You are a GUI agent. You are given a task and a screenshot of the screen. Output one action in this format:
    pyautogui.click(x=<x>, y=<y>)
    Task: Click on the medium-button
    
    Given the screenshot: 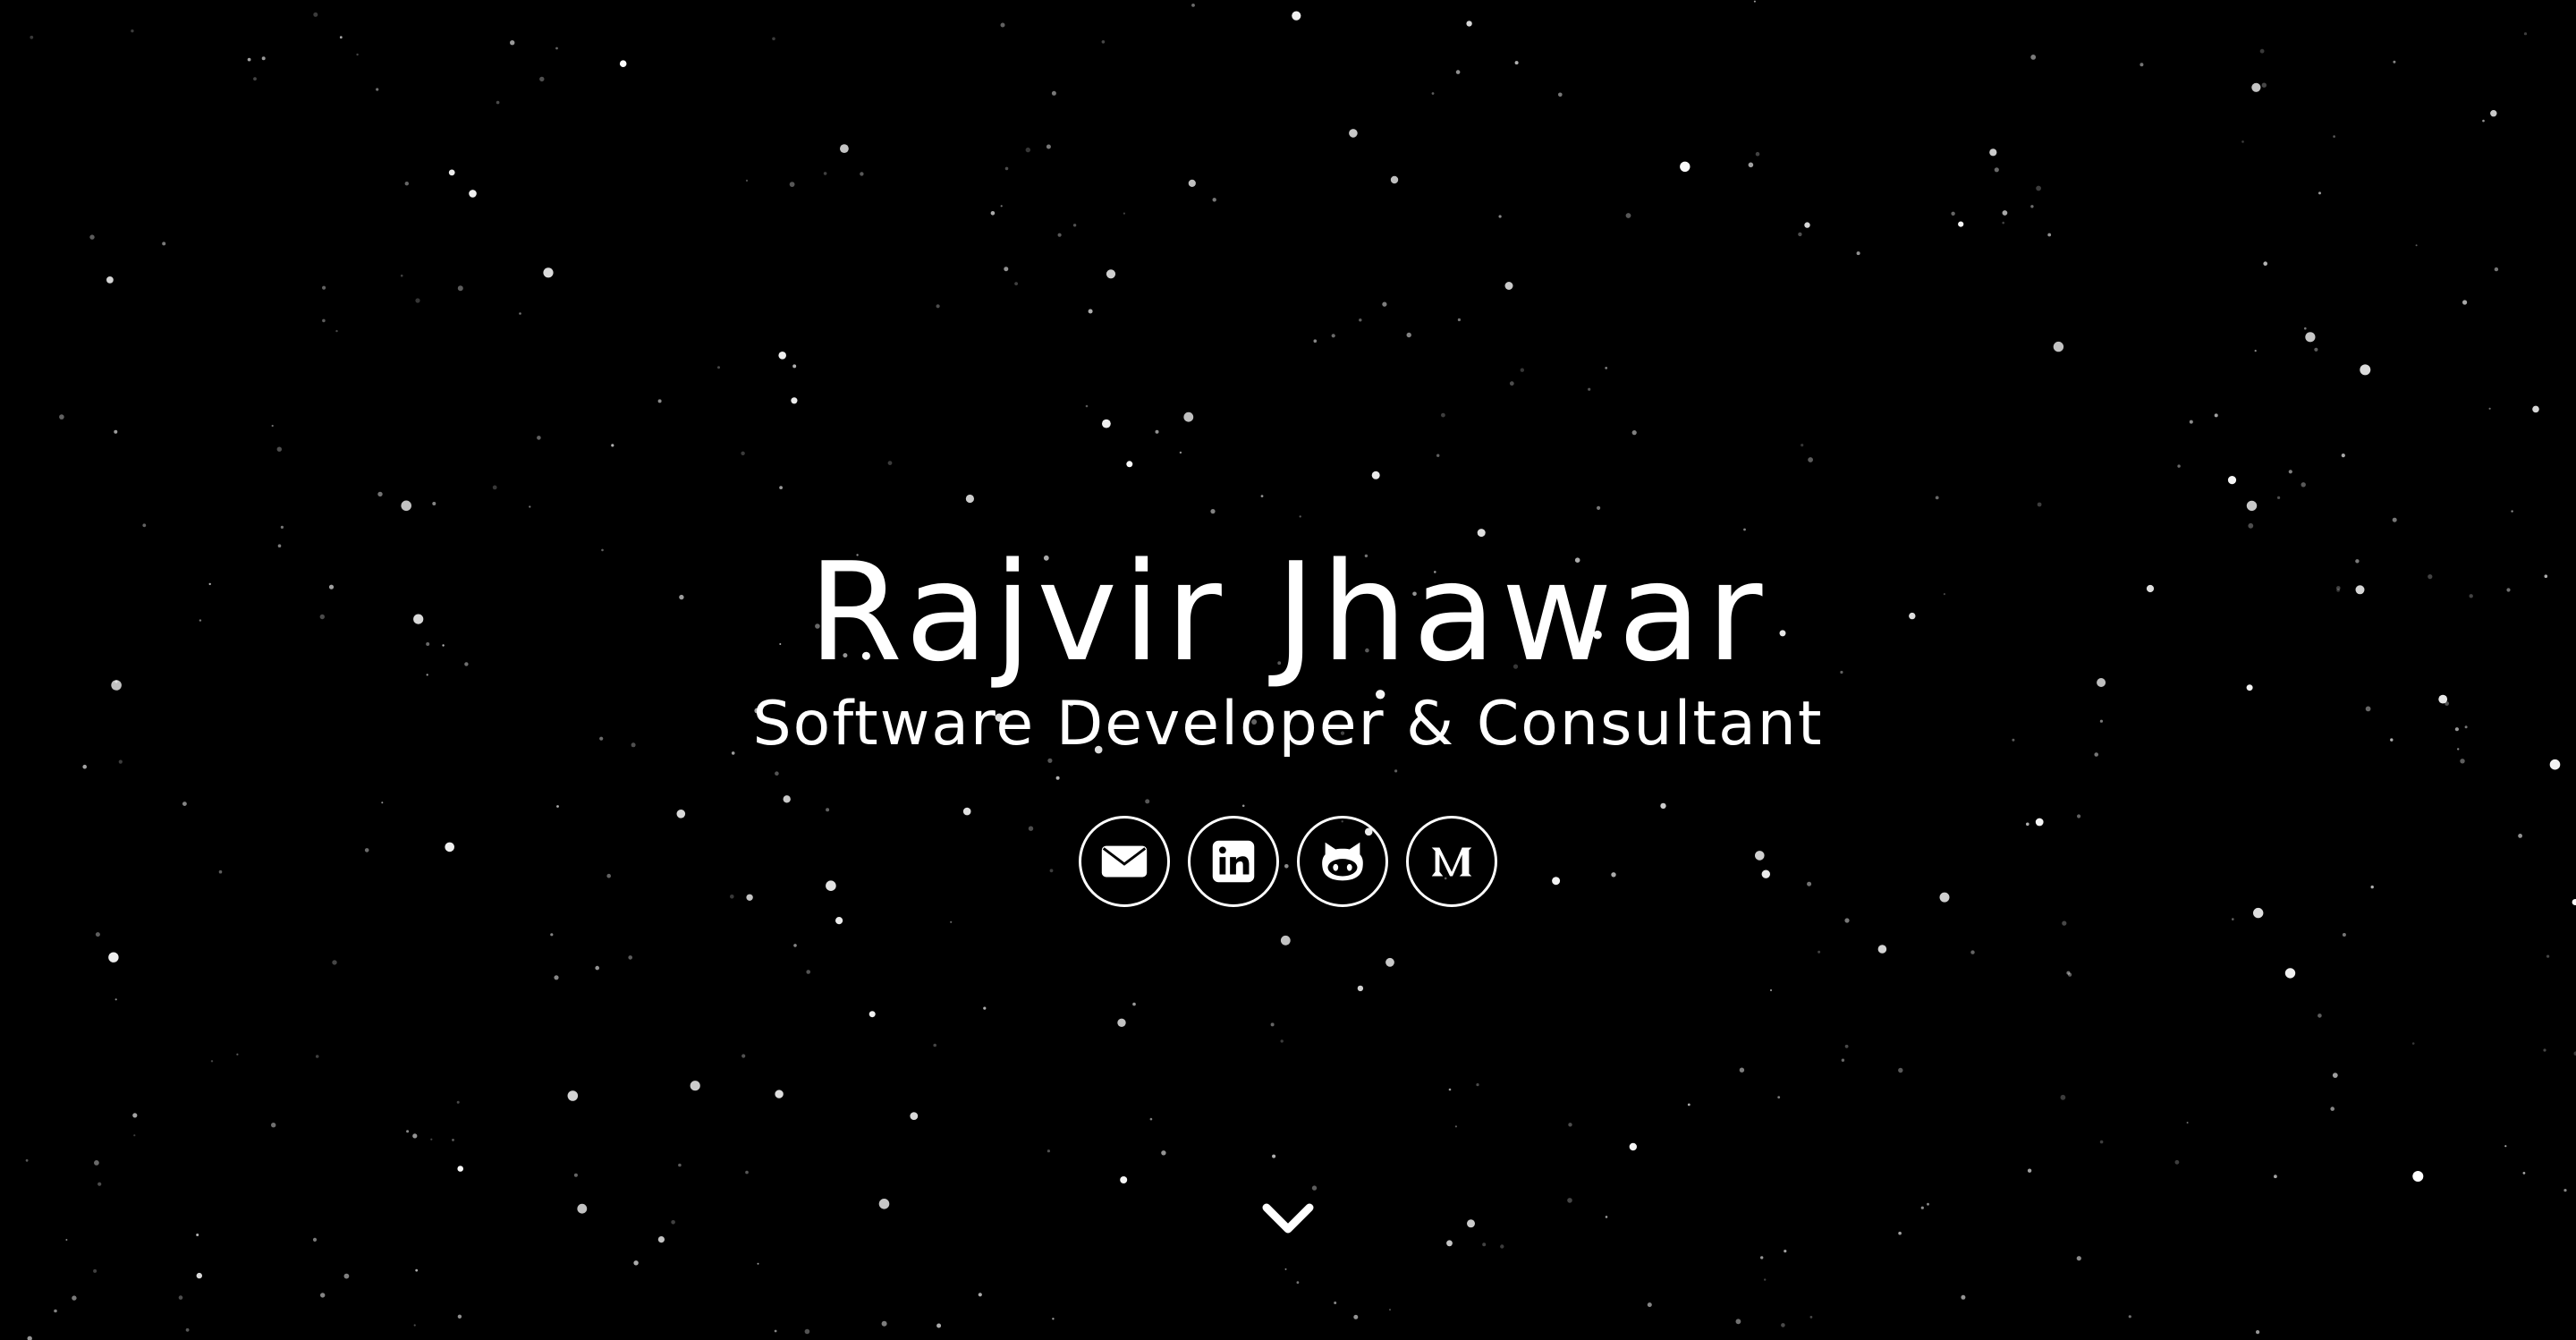 What is the action you would take?
    pyautogui.click(x=1451, y=861)
    